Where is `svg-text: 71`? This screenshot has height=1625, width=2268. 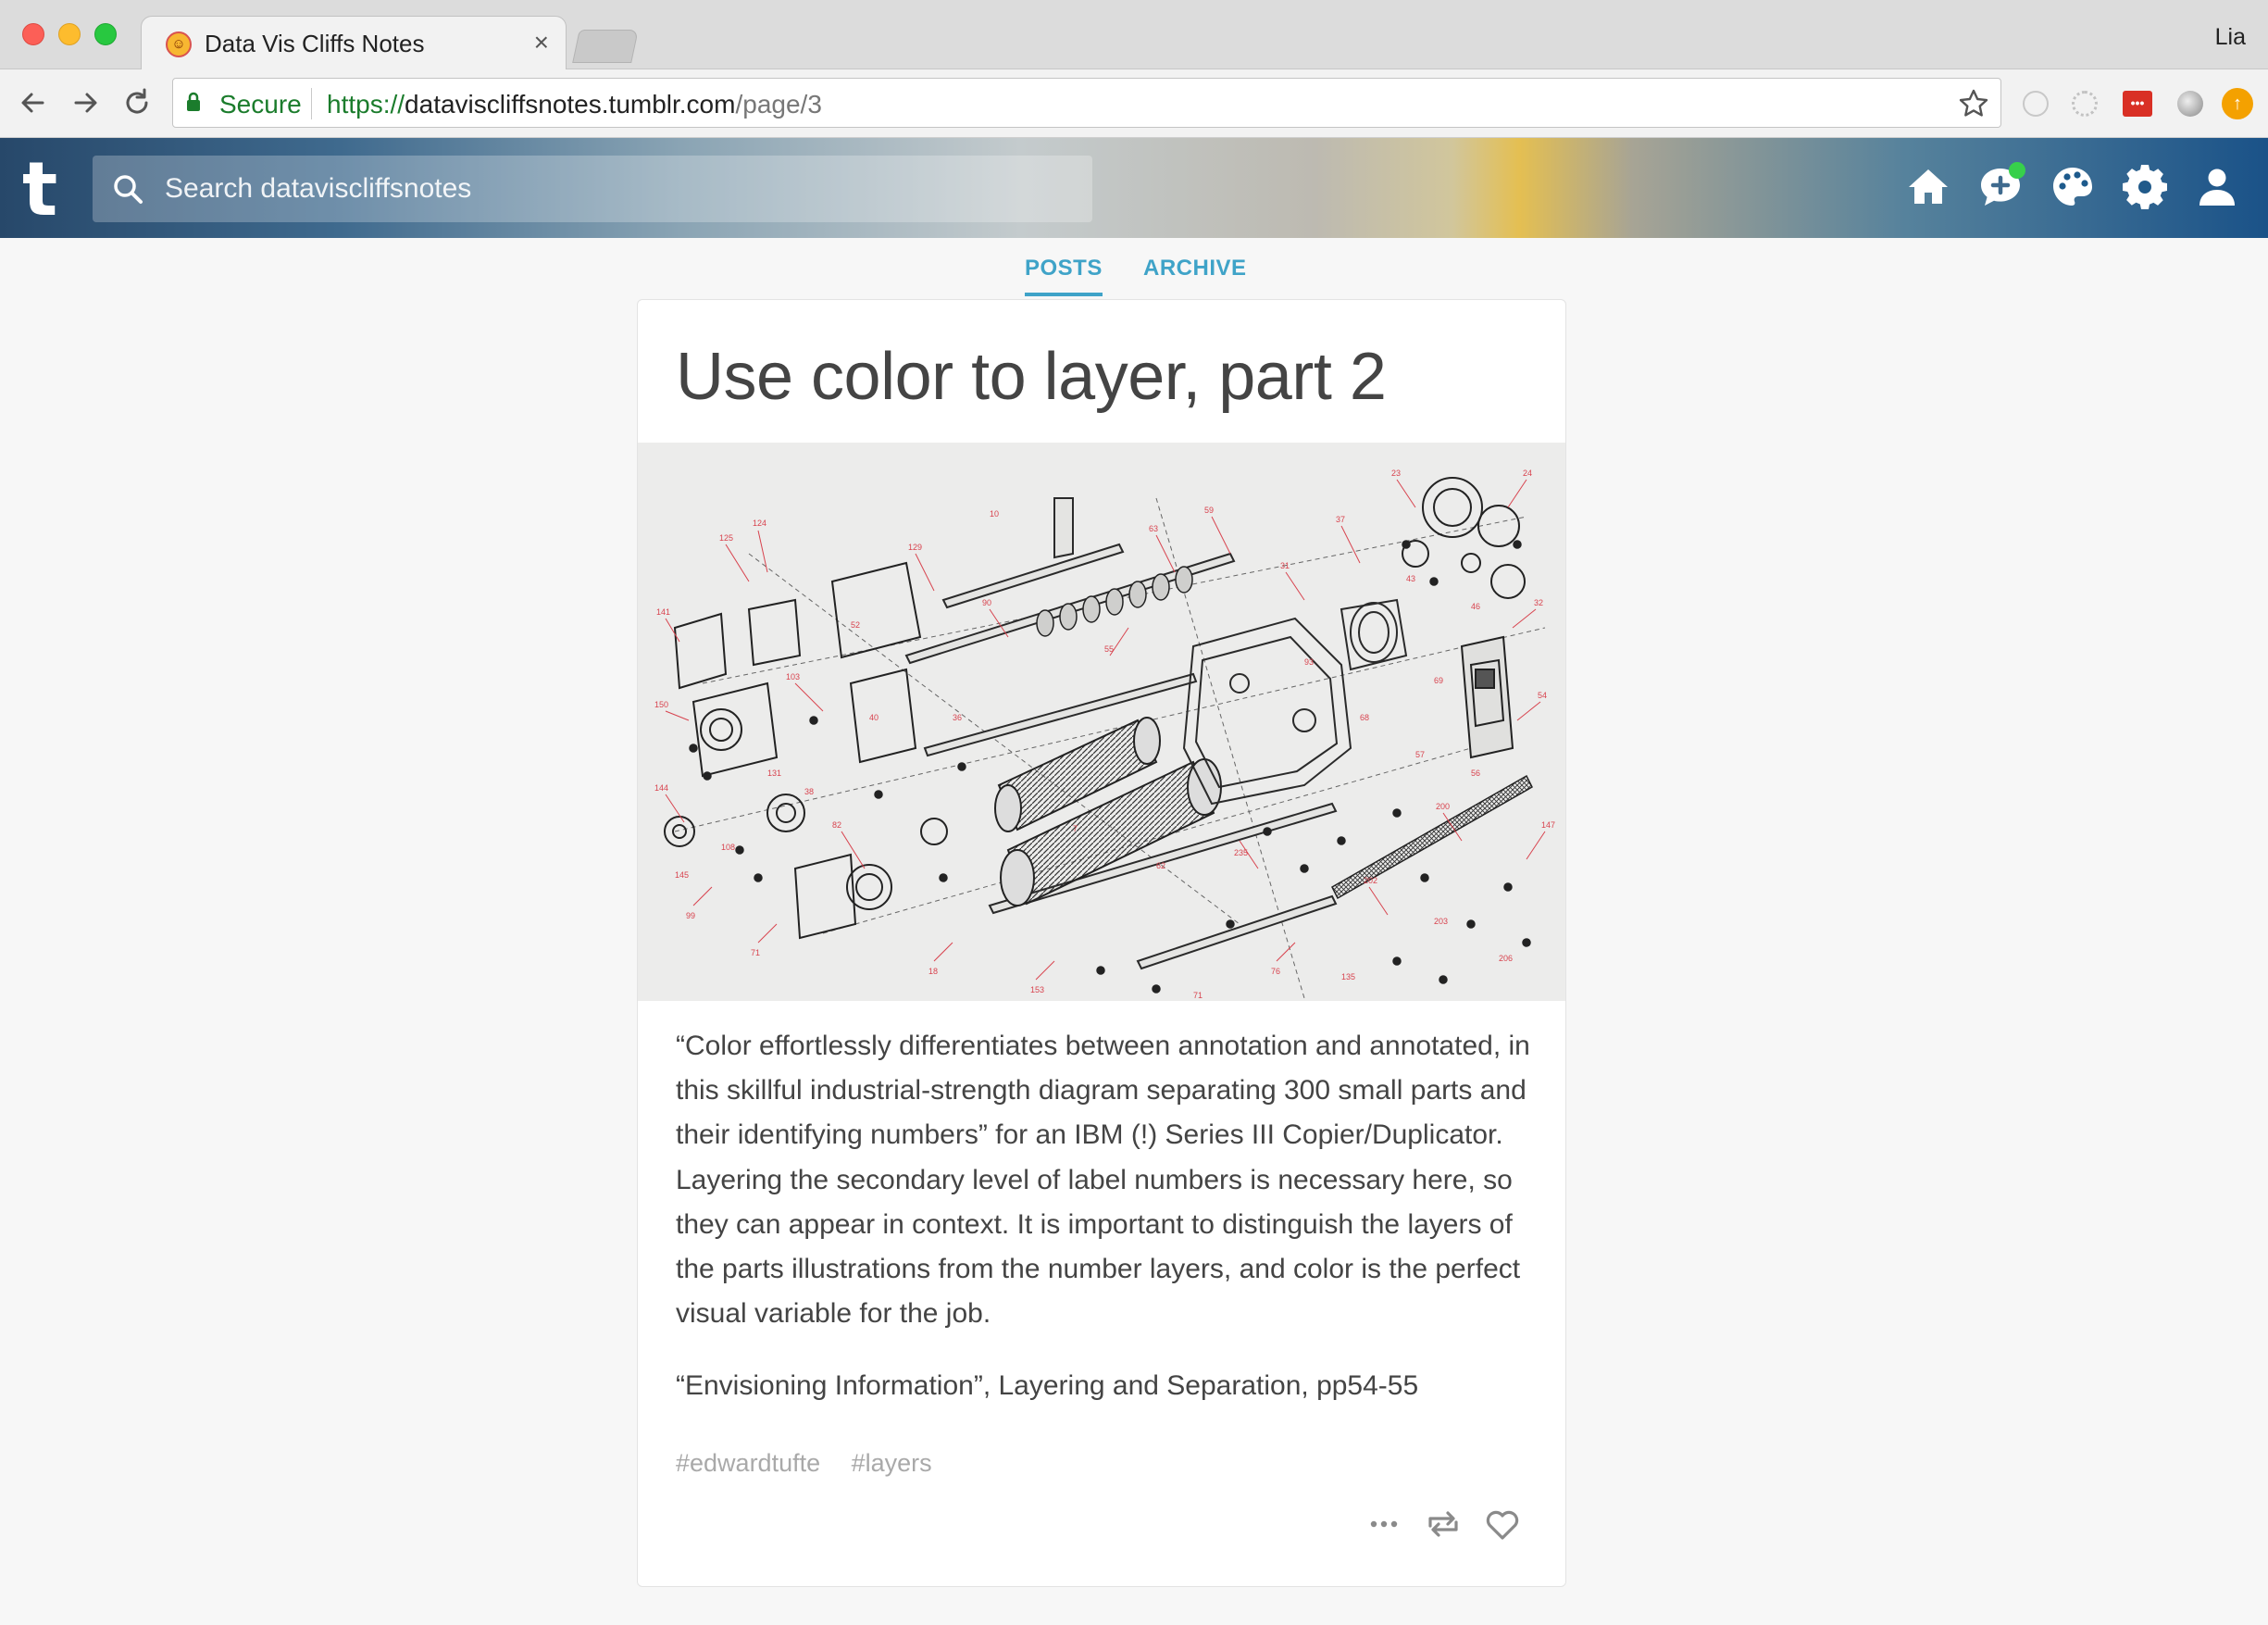 svg-text: 71 is located at coordinates (755, 952).